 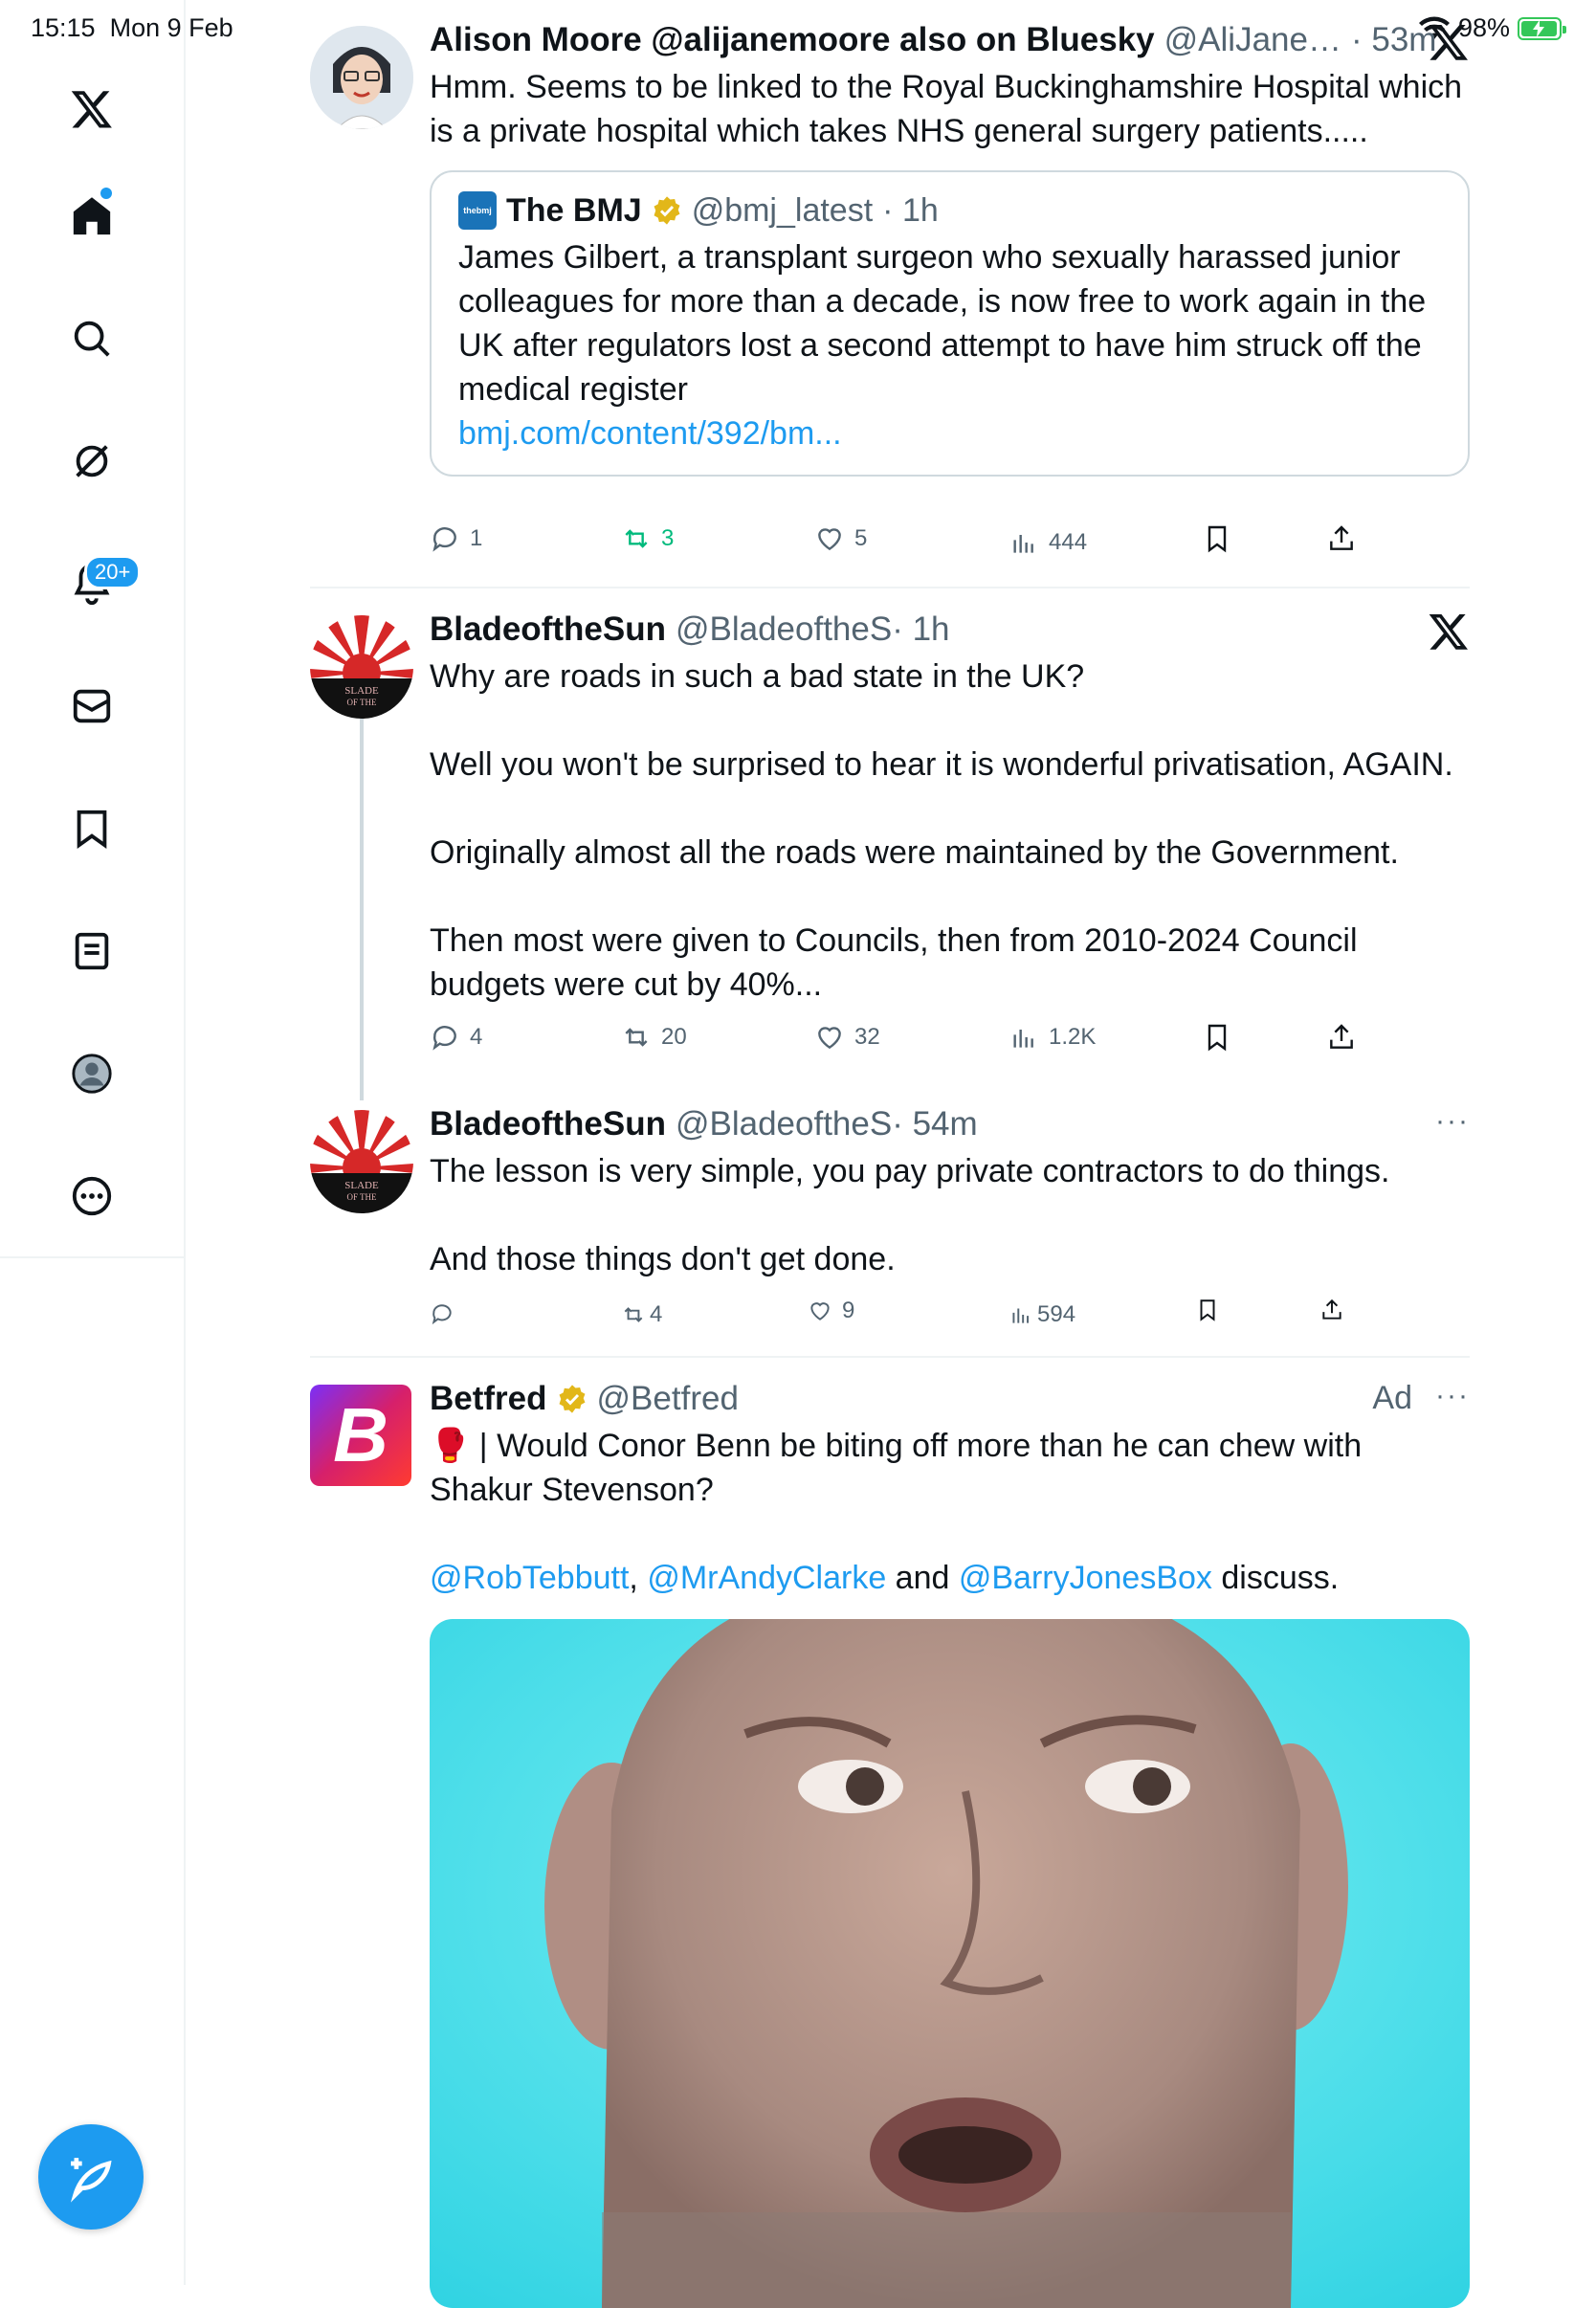 I want to click on views-button: 1.2K, so click(x=1052, y=1038).